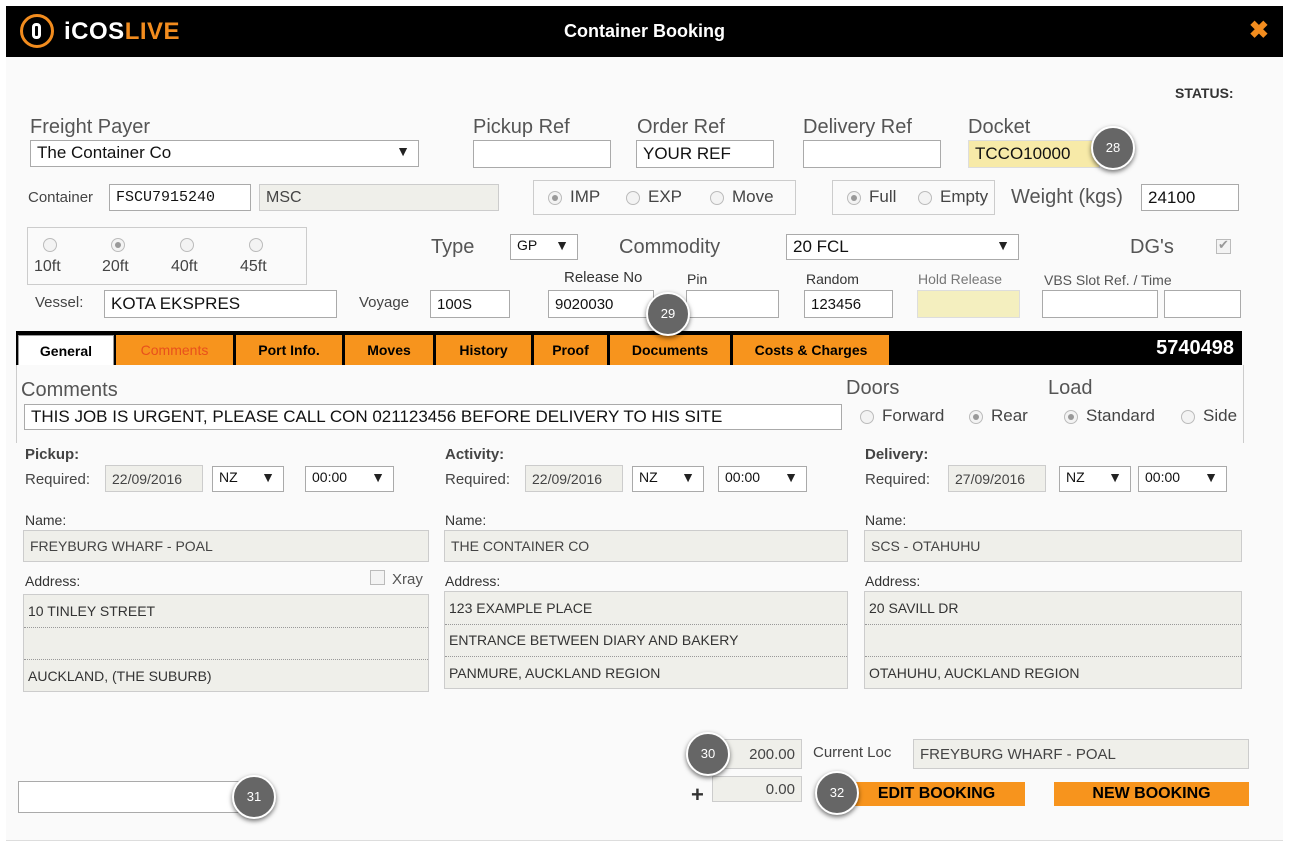 The width and height of the screenshot is (1290, 845). What do you see at coordinates (570, 350) in the screenshot?
I see `tab-proof: Proof` at bounding box center [570, 350].